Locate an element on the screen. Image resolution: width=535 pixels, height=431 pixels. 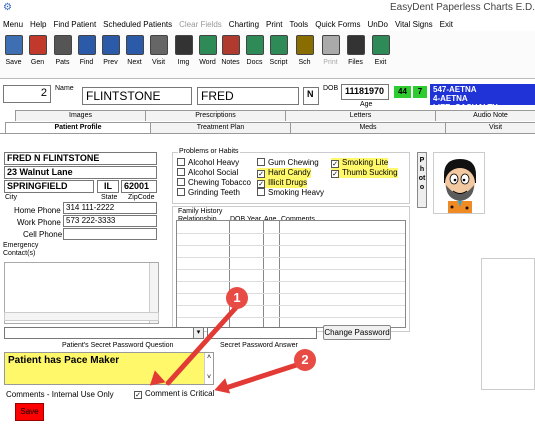
toolbar-docs-button: Docs is located at coordinates (254, 54).